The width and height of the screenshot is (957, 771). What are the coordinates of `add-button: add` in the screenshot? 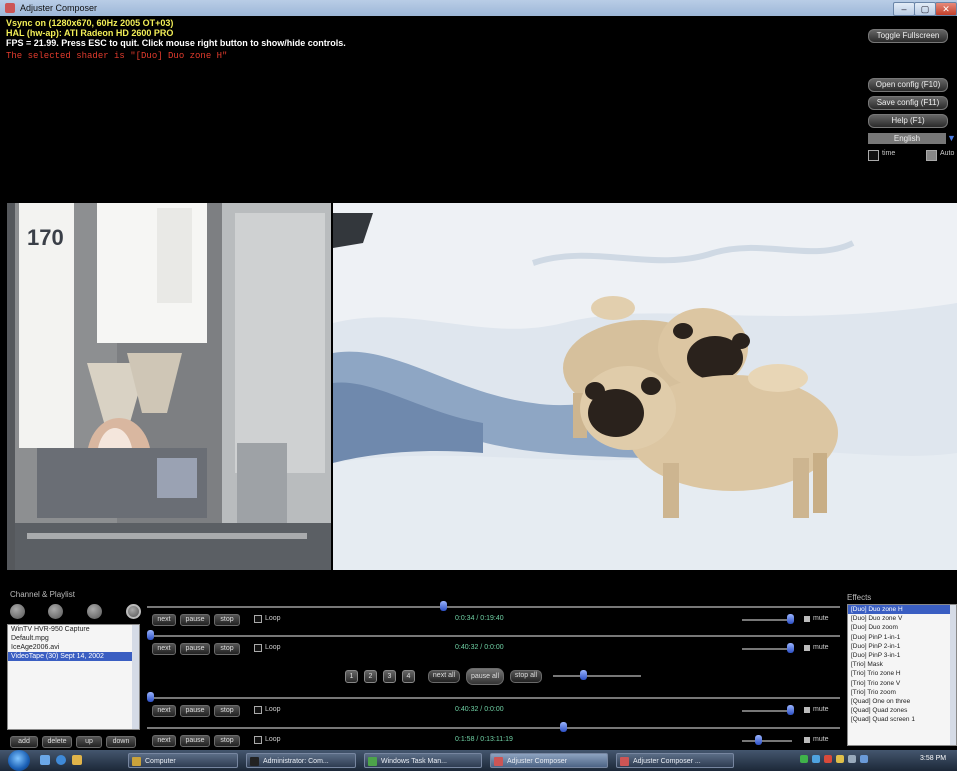 It's located at (24, 742).